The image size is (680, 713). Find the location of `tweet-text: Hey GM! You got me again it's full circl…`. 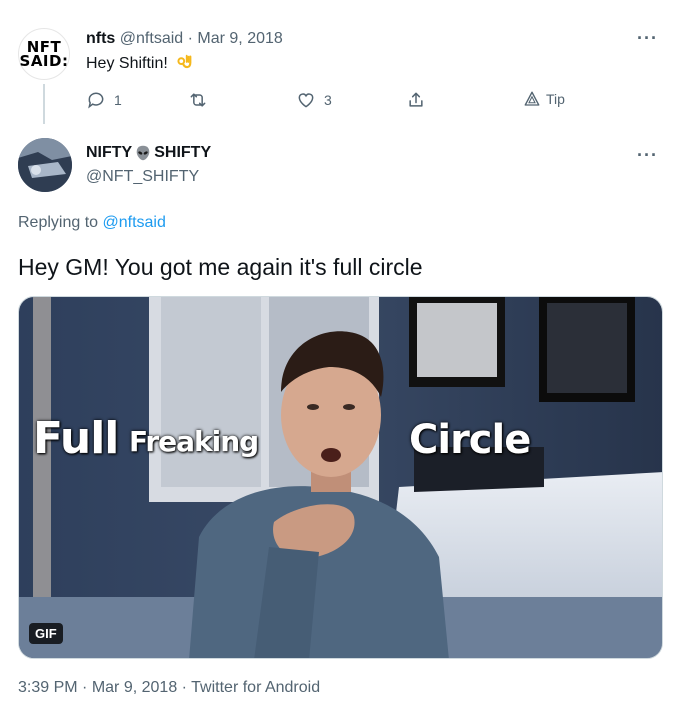

tweet-text: Hey GM! You got me again it's full circl… is located at coordinates (220, 267).